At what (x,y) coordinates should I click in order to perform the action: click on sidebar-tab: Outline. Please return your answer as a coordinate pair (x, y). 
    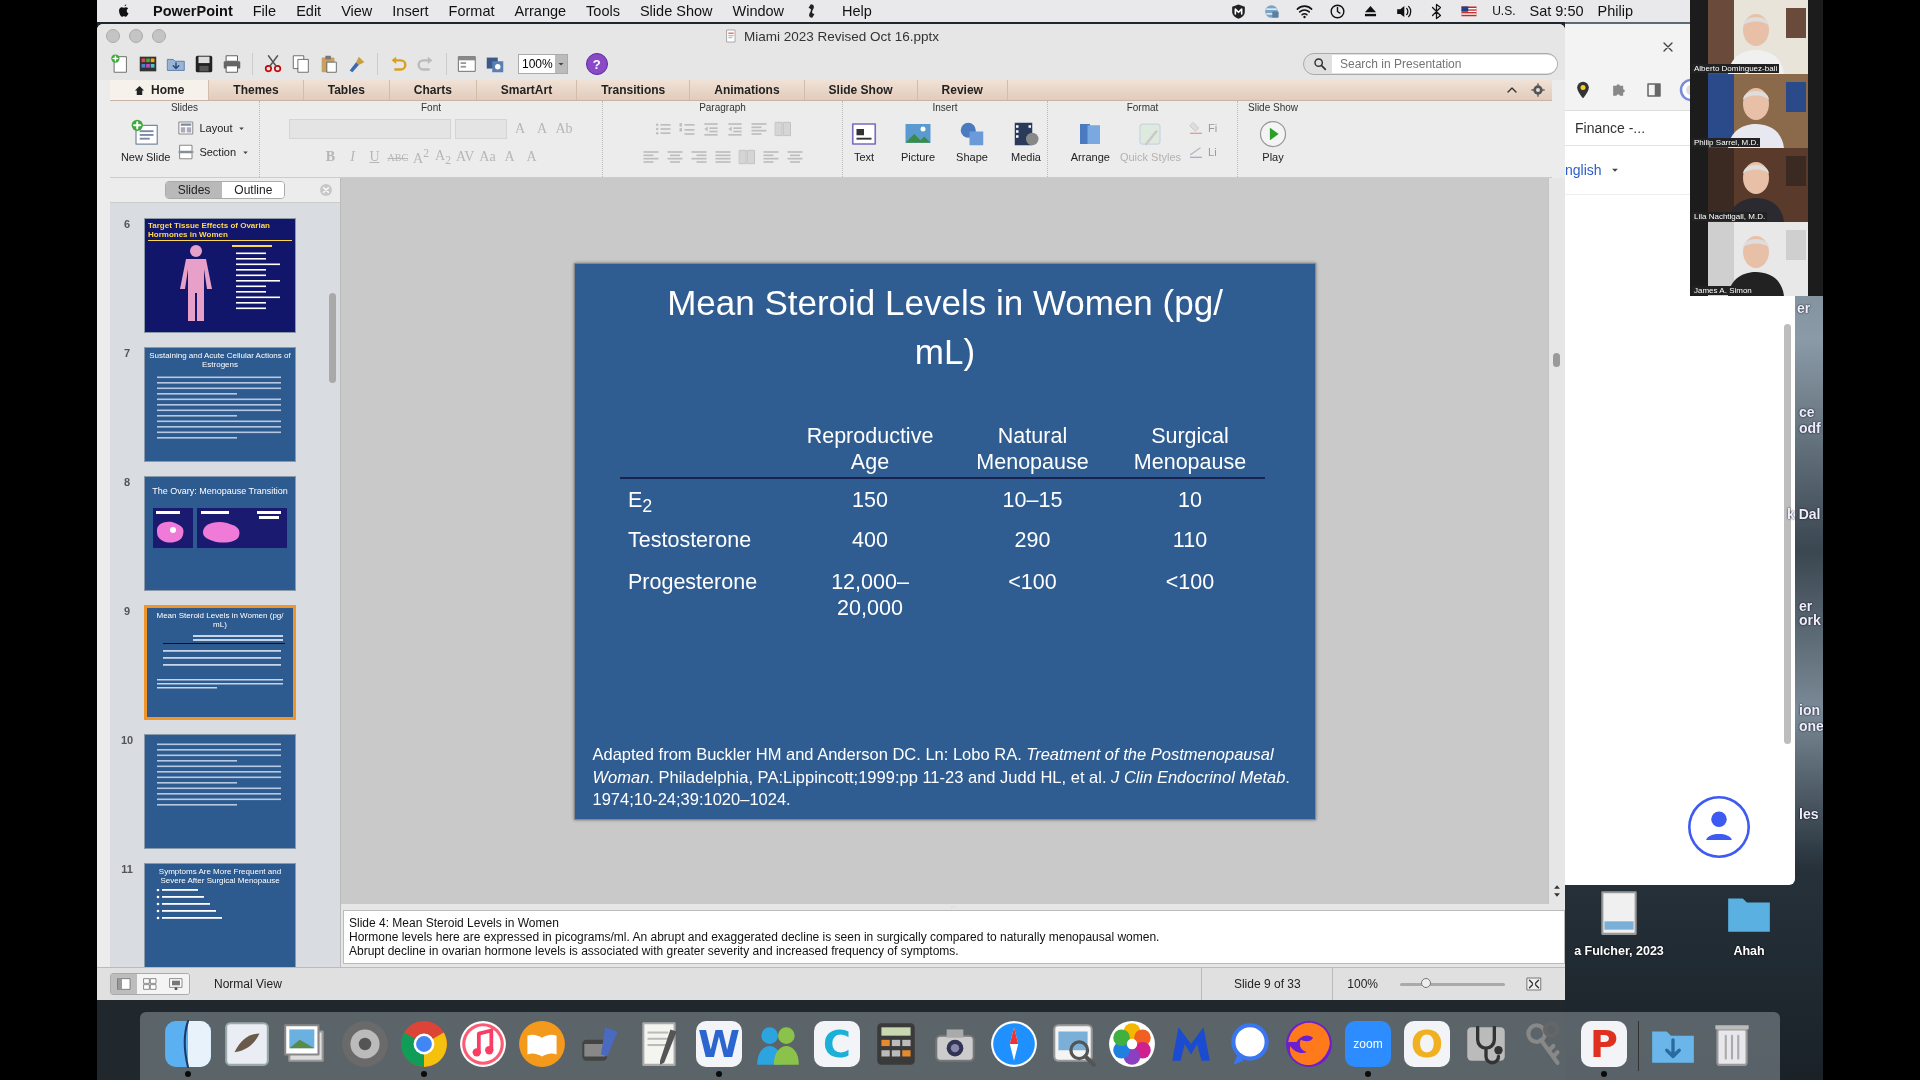
    Looking at the image, I should click on (253, 190).